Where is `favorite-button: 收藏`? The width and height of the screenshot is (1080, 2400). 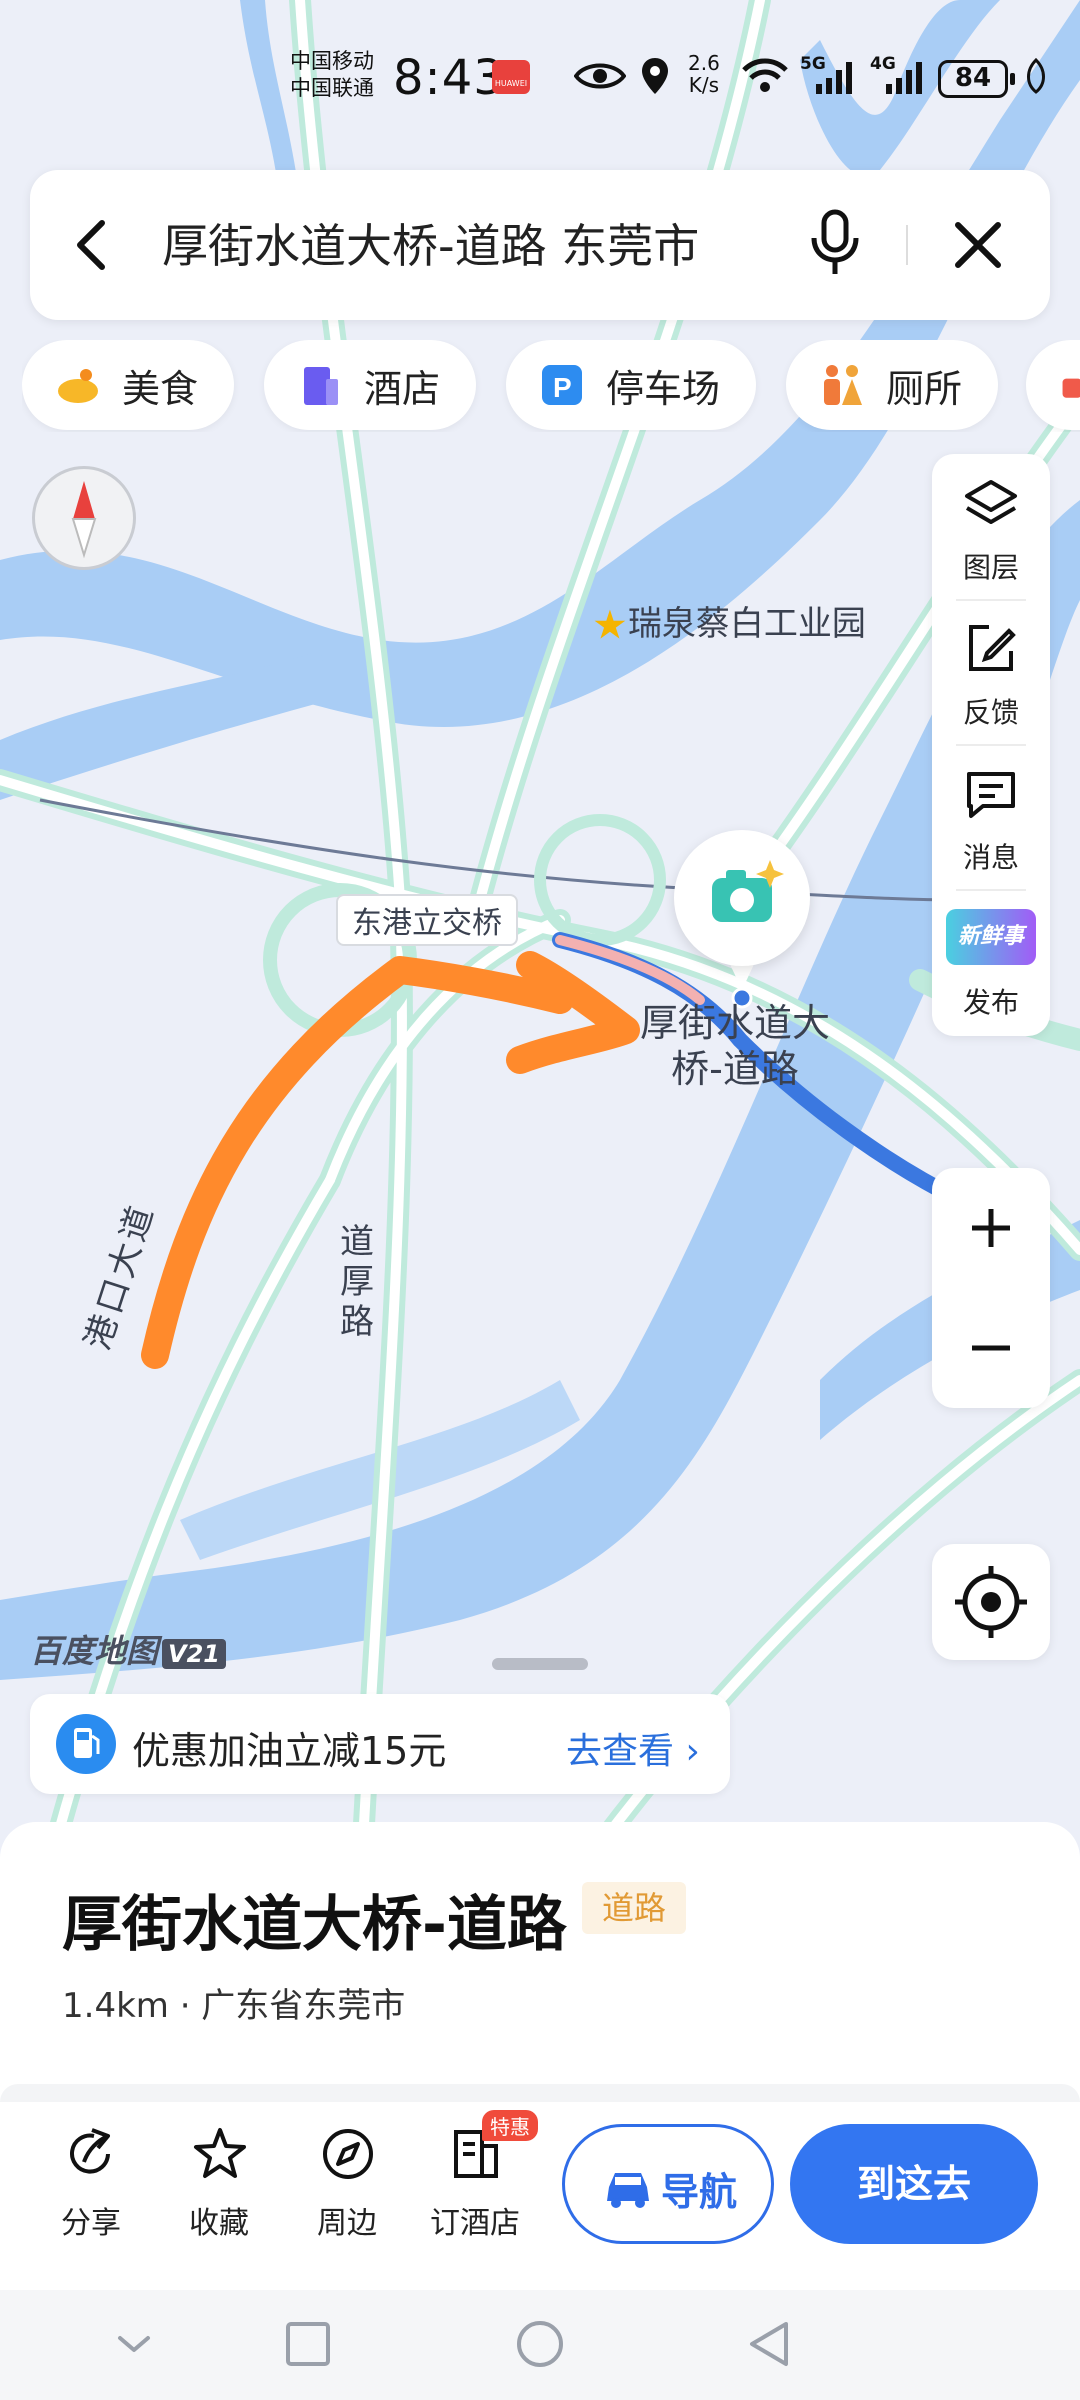 favorite-button: 收藏 is located at coordinates (219, 2180).